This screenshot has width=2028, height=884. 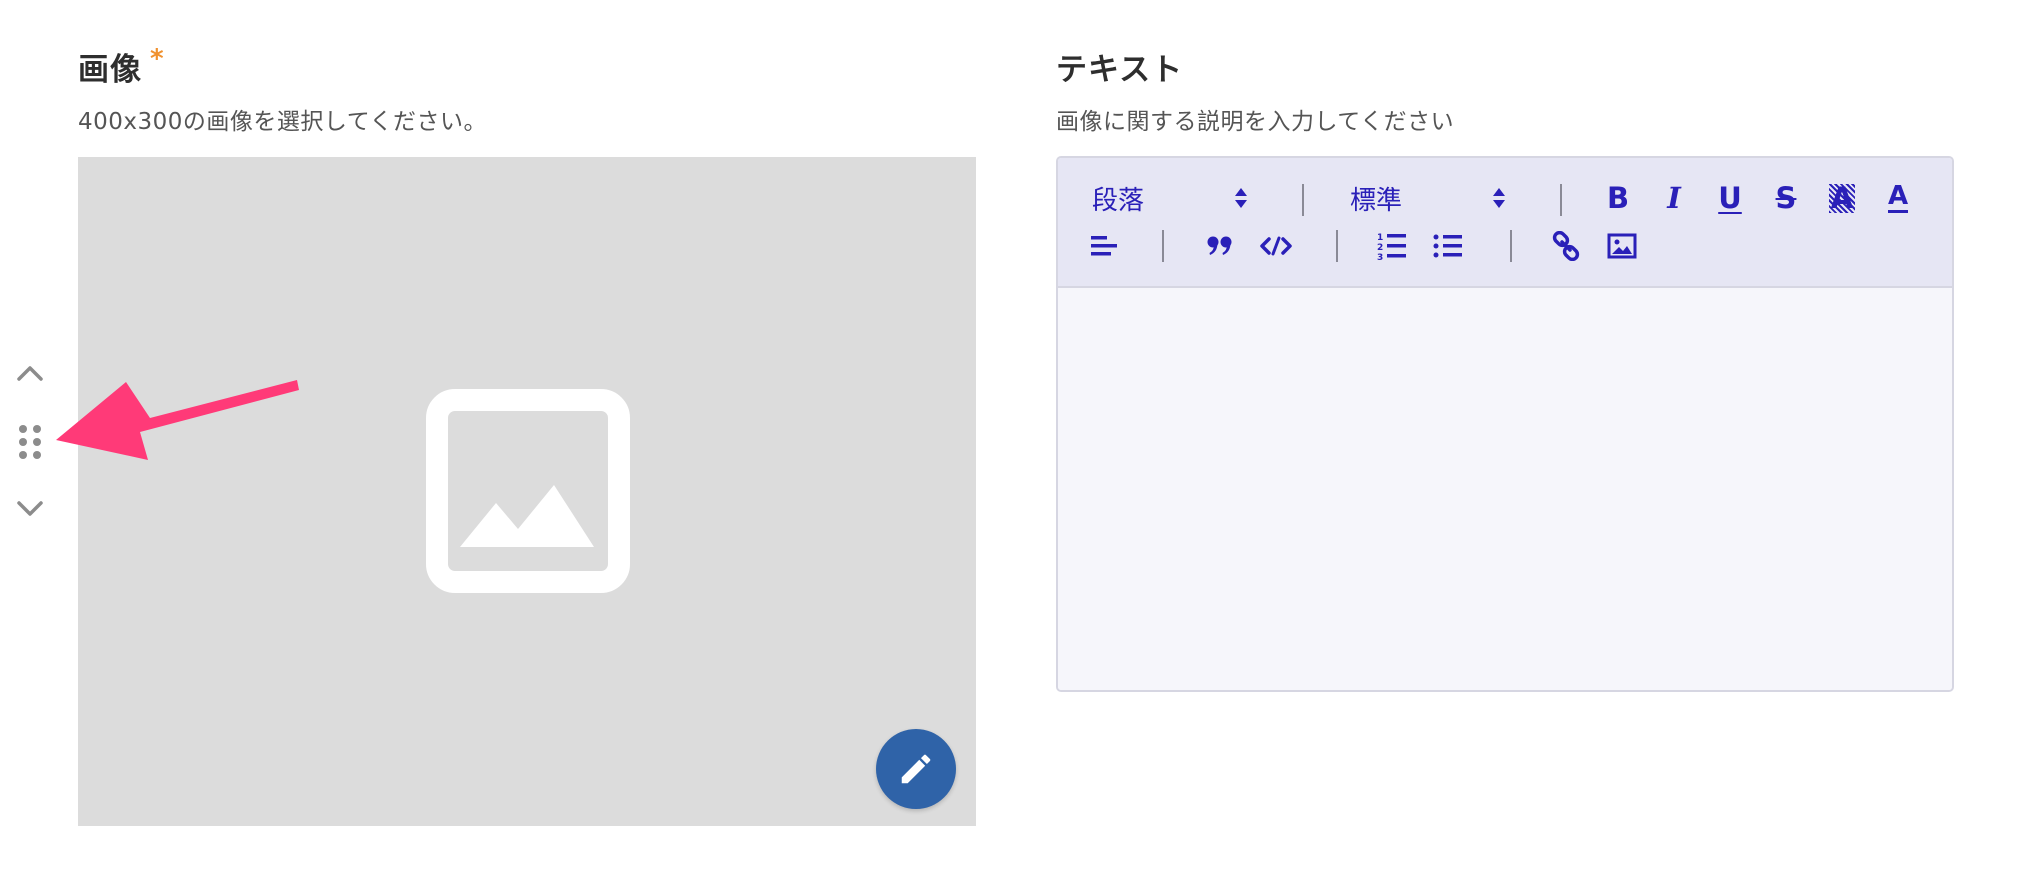 What do you see at coordinates (1170, 198) in the screenshot?
I see `block-format-select: 段落` at bounding box center [1170, 198].